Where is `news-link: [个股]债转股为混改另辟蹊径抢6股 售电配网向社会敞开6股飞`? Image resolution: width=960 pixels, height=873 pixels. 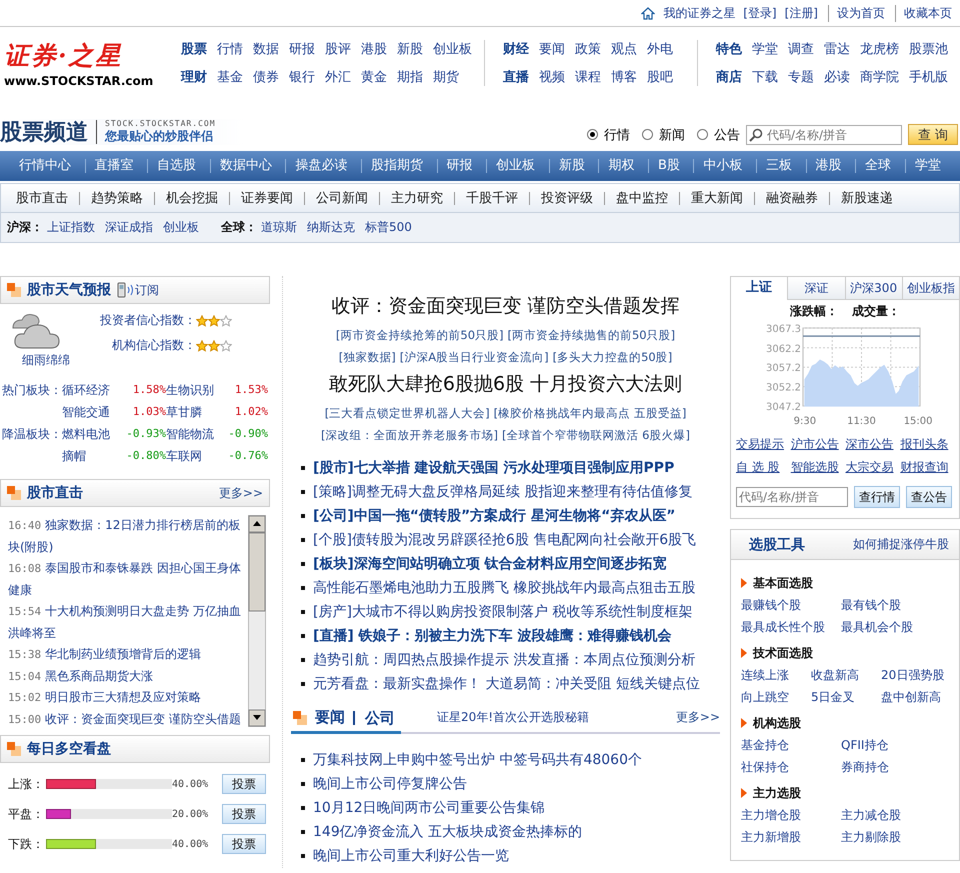 news-link: [个股]债转股为混改另辟蹊径抢6股 售电配网向社会敞开6股飞 is located at coordinates (504, 540).